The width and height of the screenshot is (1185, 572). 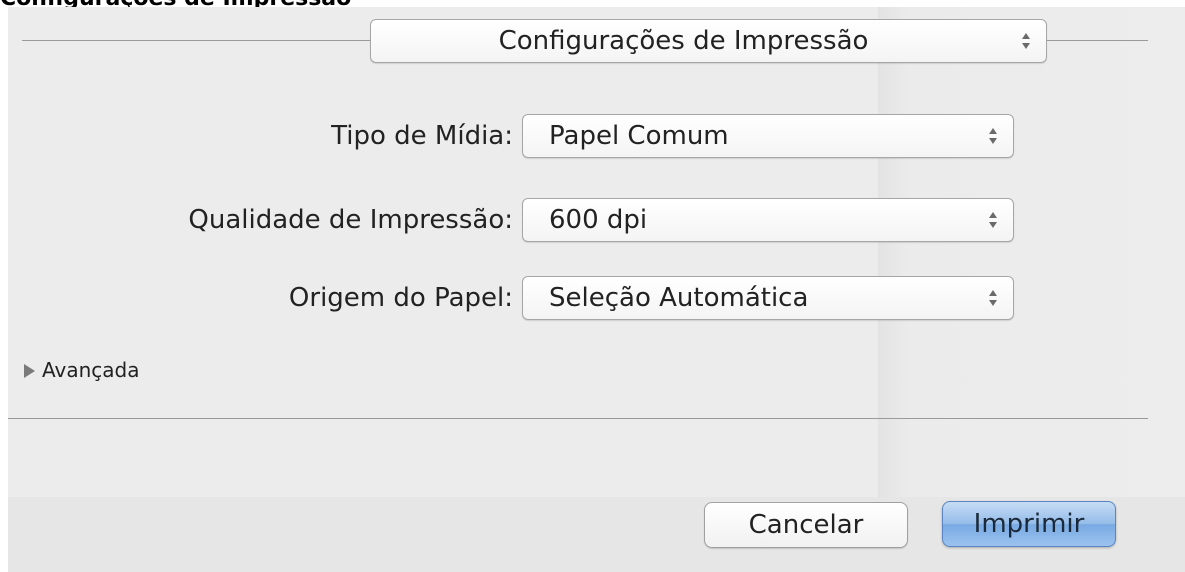 I want to click on paper-source-label: Origem do Papel:, so click(x=400, y=298).